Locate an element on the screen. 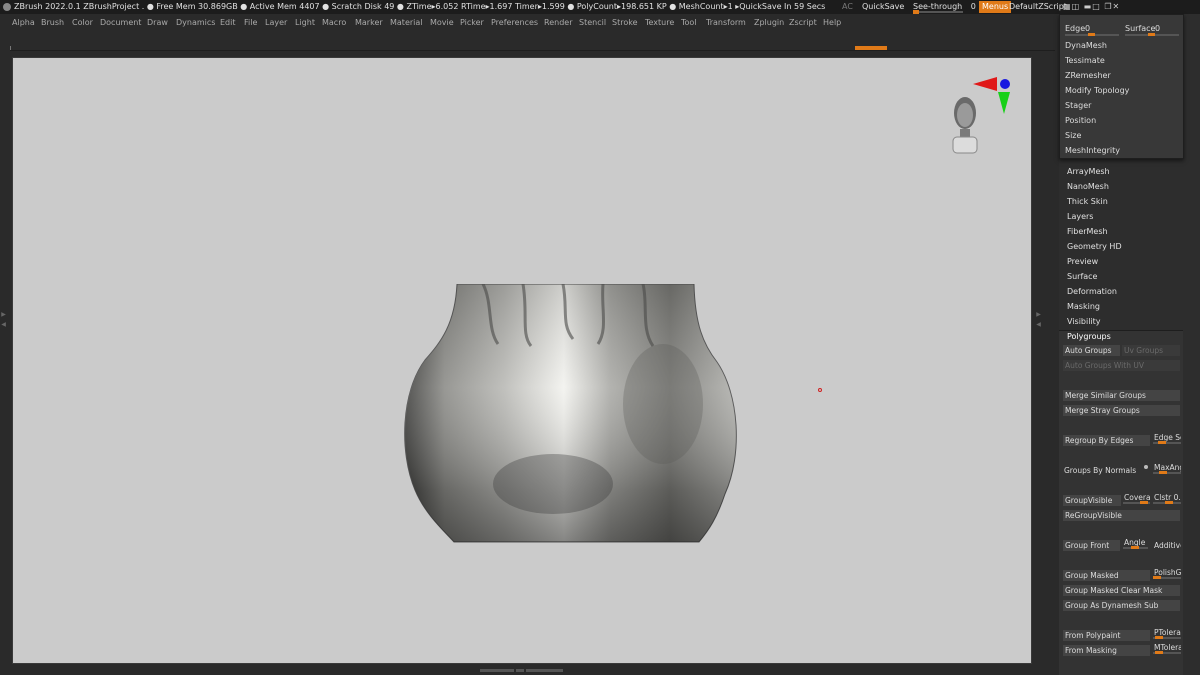  menu-help: Help is located at coordinates (832, 23).